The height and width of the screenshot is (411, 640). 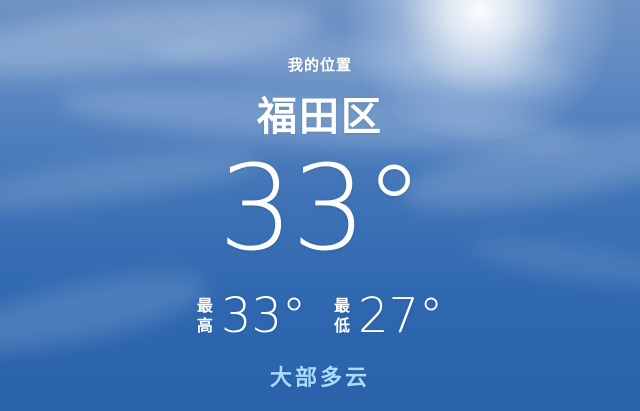 I want to click on weather-condition: 大部多云, so click(x=319, y=378).